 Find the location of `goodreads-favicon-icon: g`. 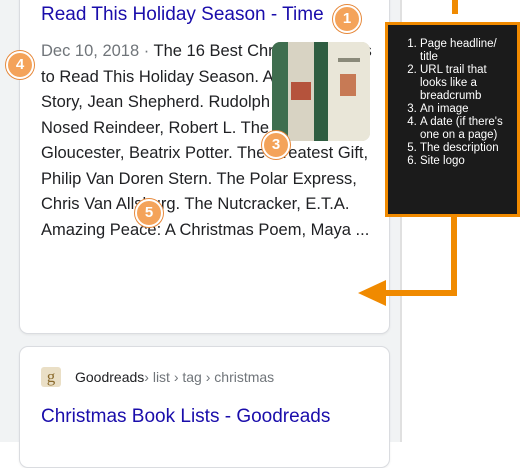

goodreads-favicon-icon: g is located at coordinates (51, 377).